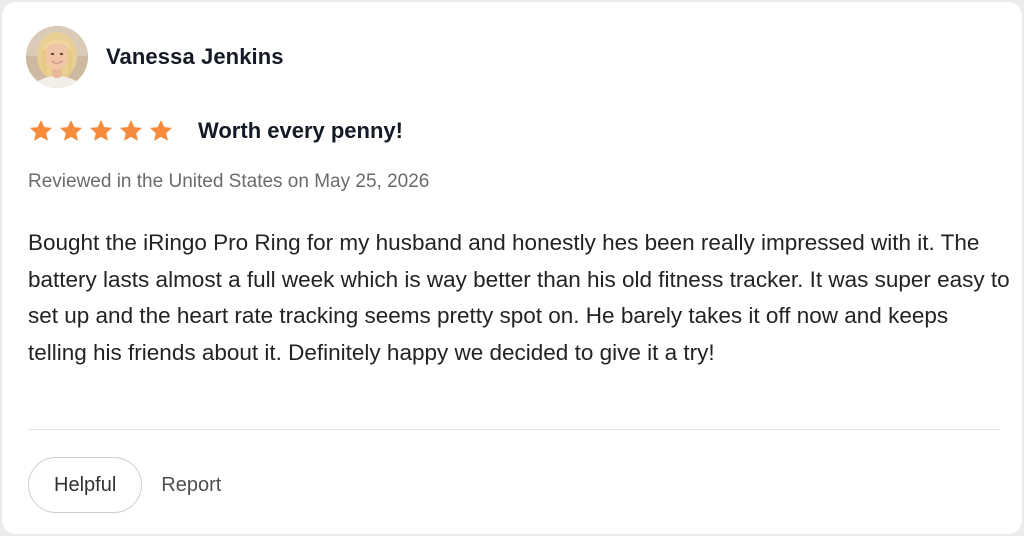 The width and height of the screenshot is (1024, 536). I want to click on review-actions: Helpful Report, so click(124, 485).